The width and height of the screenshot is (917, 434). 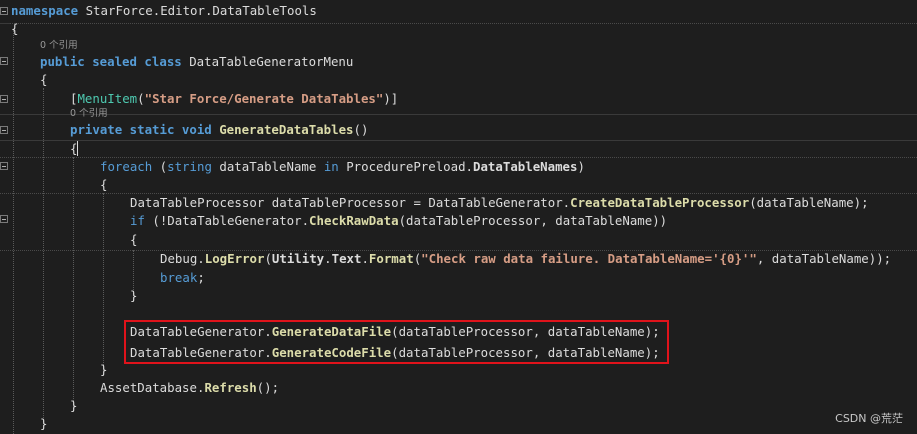 I want to click on code-text: ProcedurePreload., so click(x=406, y=166).